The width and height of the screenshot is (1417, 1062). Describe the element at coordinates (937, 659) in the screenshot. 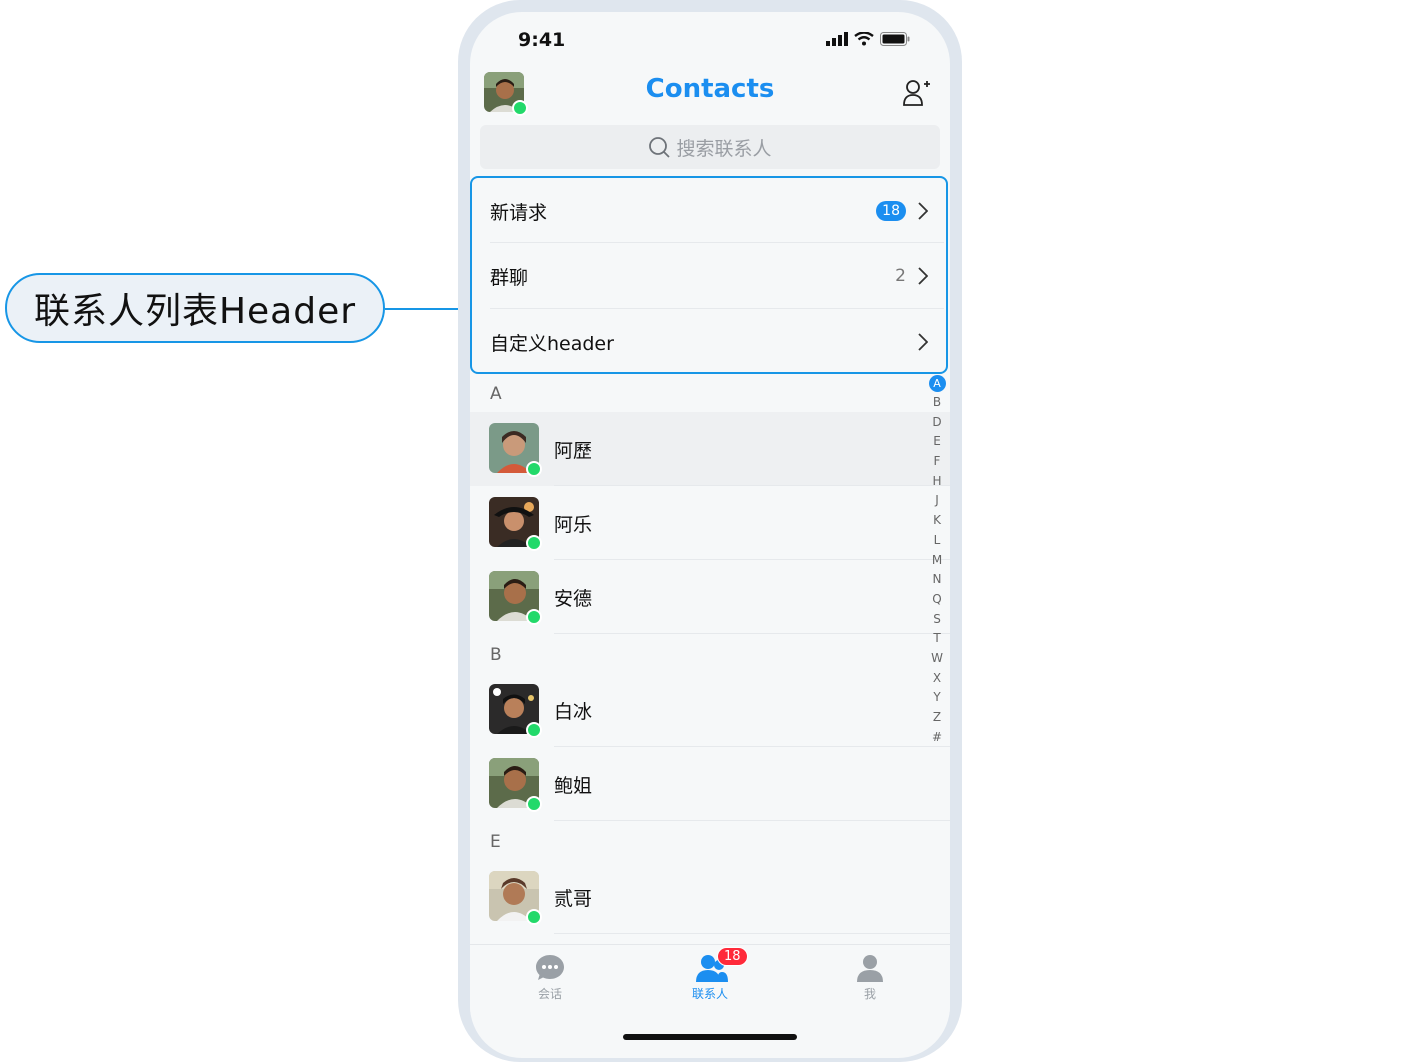

I see `index-letter: W` at that location.